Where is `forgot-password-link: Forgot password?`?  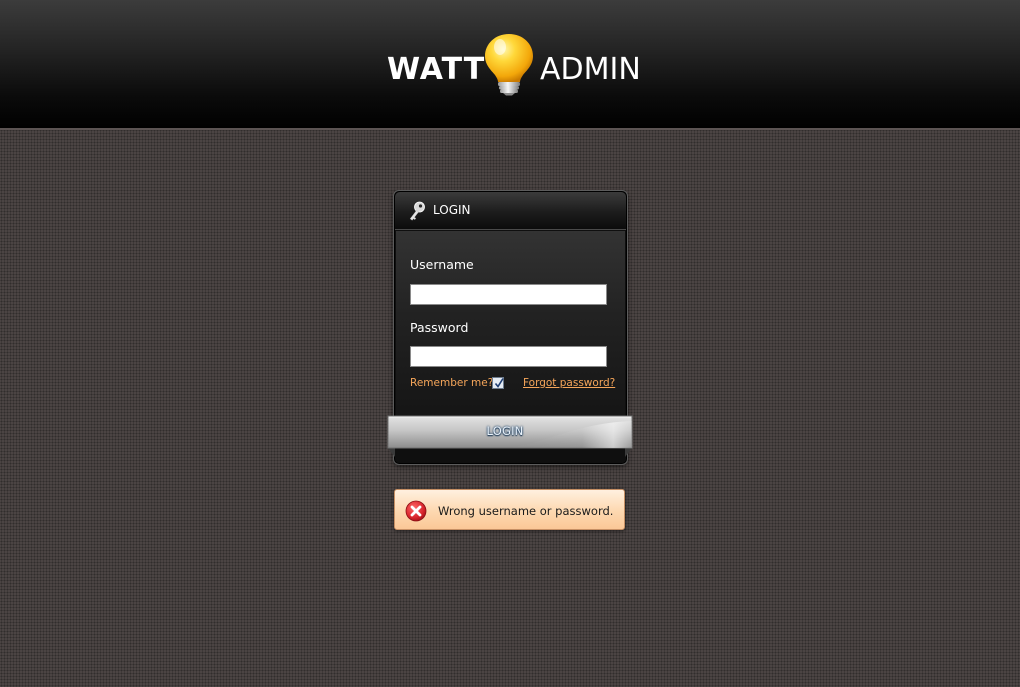 forgot-password-link: Forgot password? is located at coordinates (569, 383).